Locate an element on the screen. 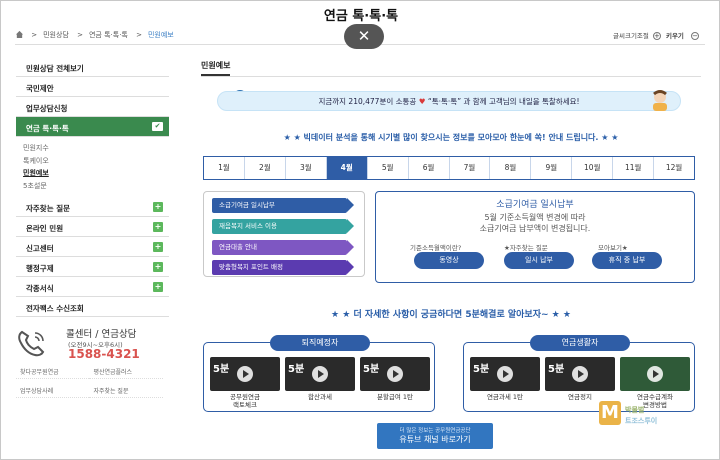 The image size is (720, 460). tab-forecast: 민원예보 is located at coordinates (216, 68).